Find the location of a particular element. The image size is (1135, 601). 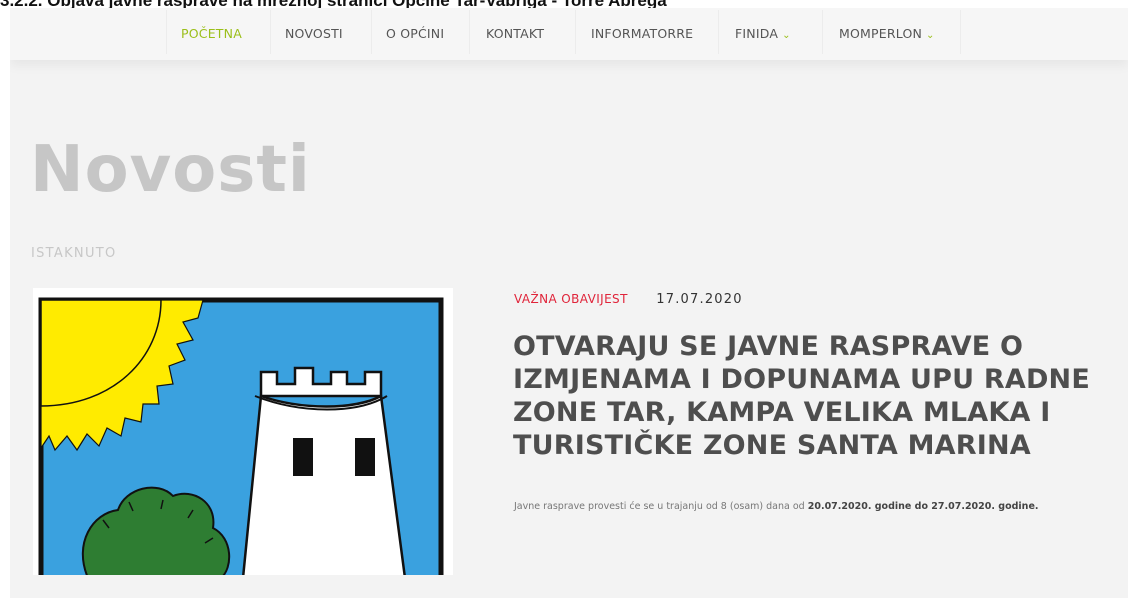

nav-item-label: MOMPERLON is located at coordinates (881, 33).